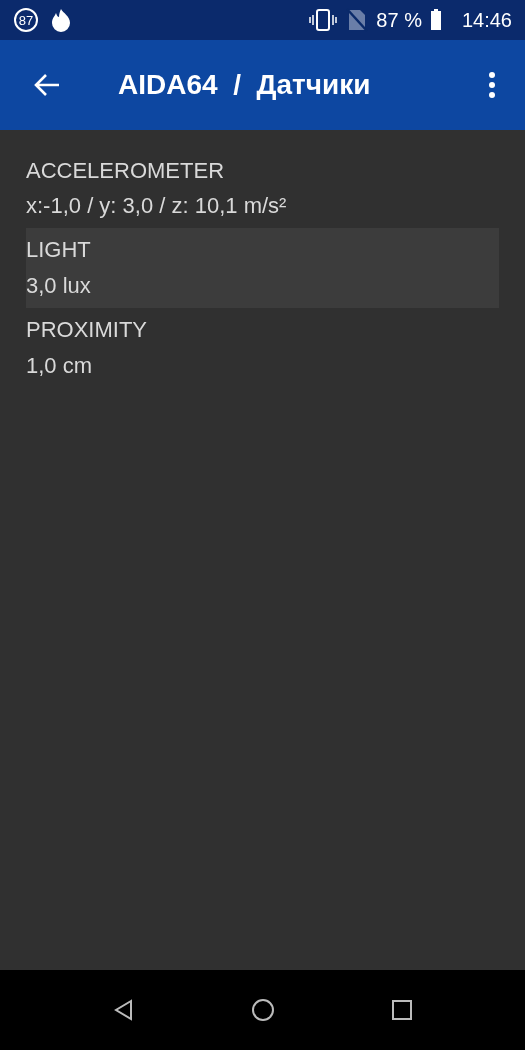 The height and width of the screenshot is (1050, 525). I want to click on sensor-row: ACCELEROMETER x:-1,0 / y: 3,0 / z: 10,1 m/s², so click(262, 189).